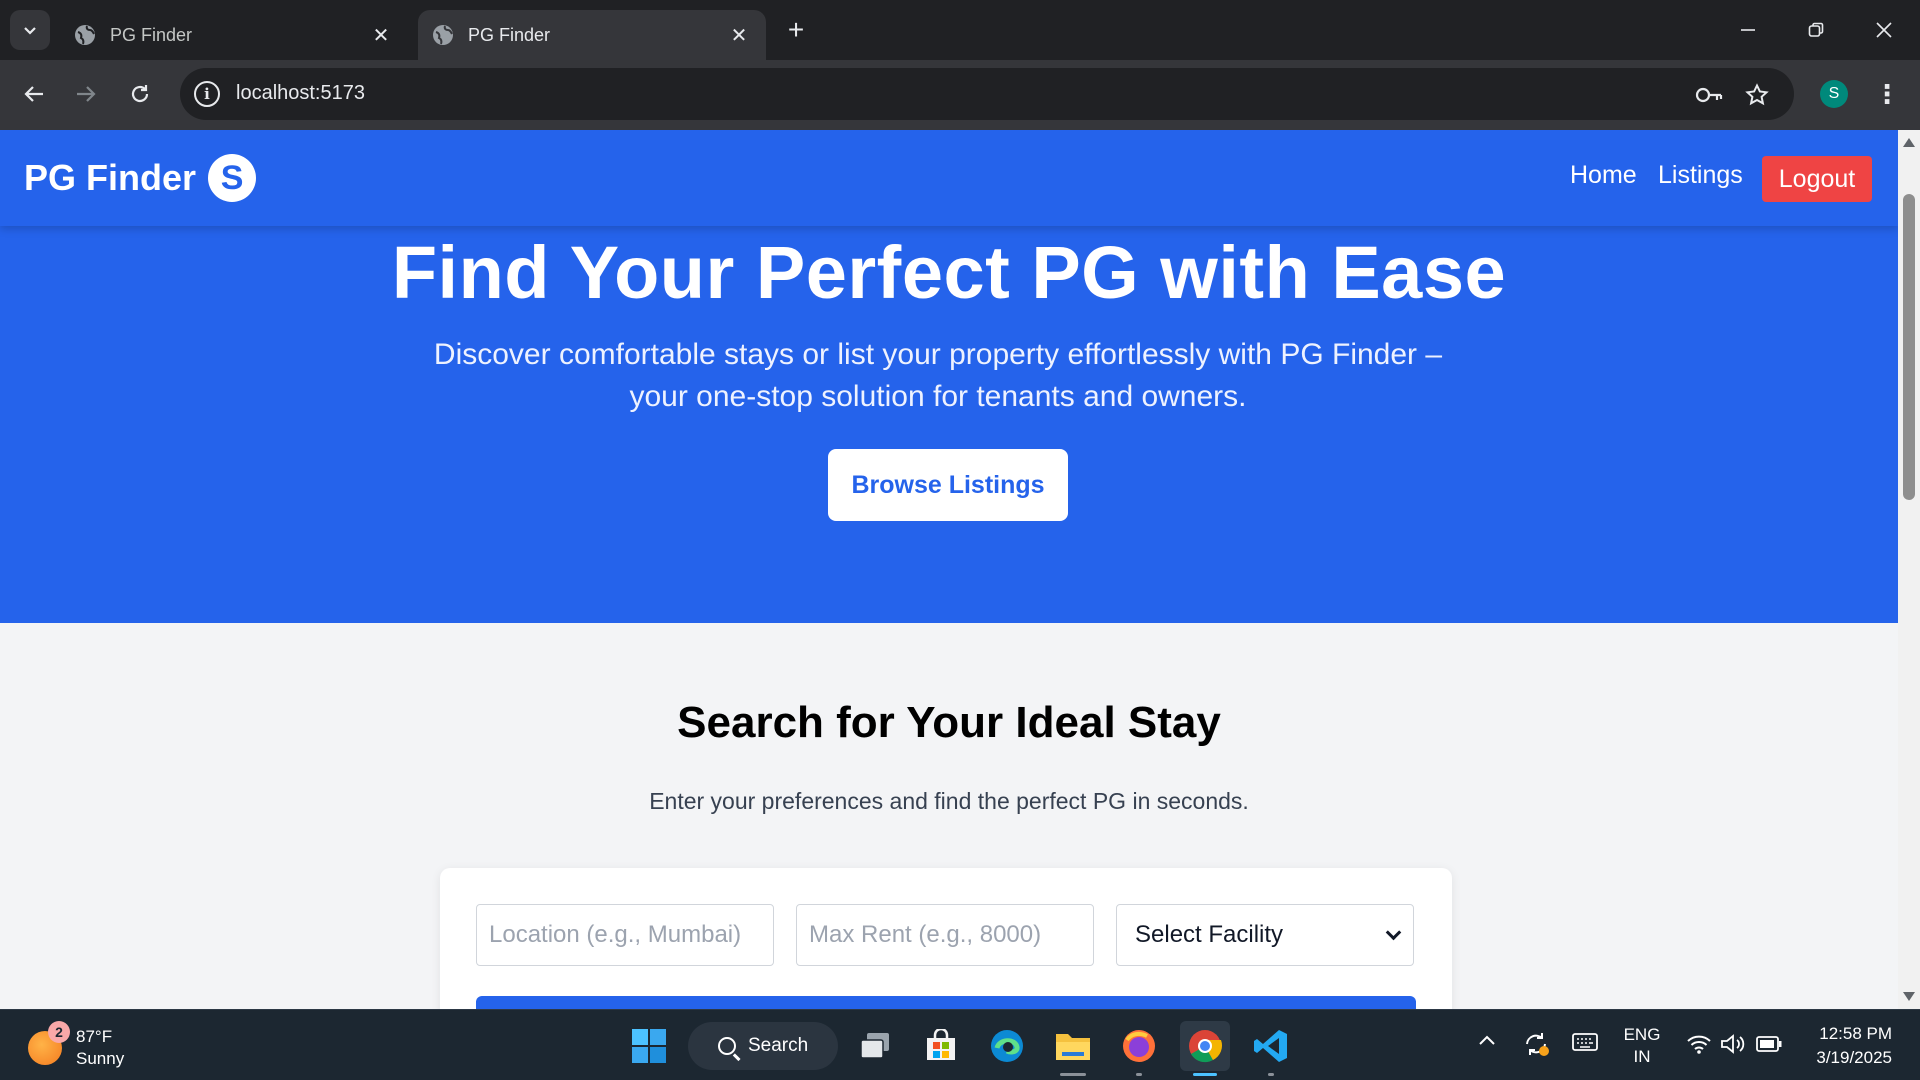 The image size is (1920, 1080). Describe the element at coordinates (625, 935) in the screenshot. I see `location-input: Location (e.g., Mumbai)` at that location.